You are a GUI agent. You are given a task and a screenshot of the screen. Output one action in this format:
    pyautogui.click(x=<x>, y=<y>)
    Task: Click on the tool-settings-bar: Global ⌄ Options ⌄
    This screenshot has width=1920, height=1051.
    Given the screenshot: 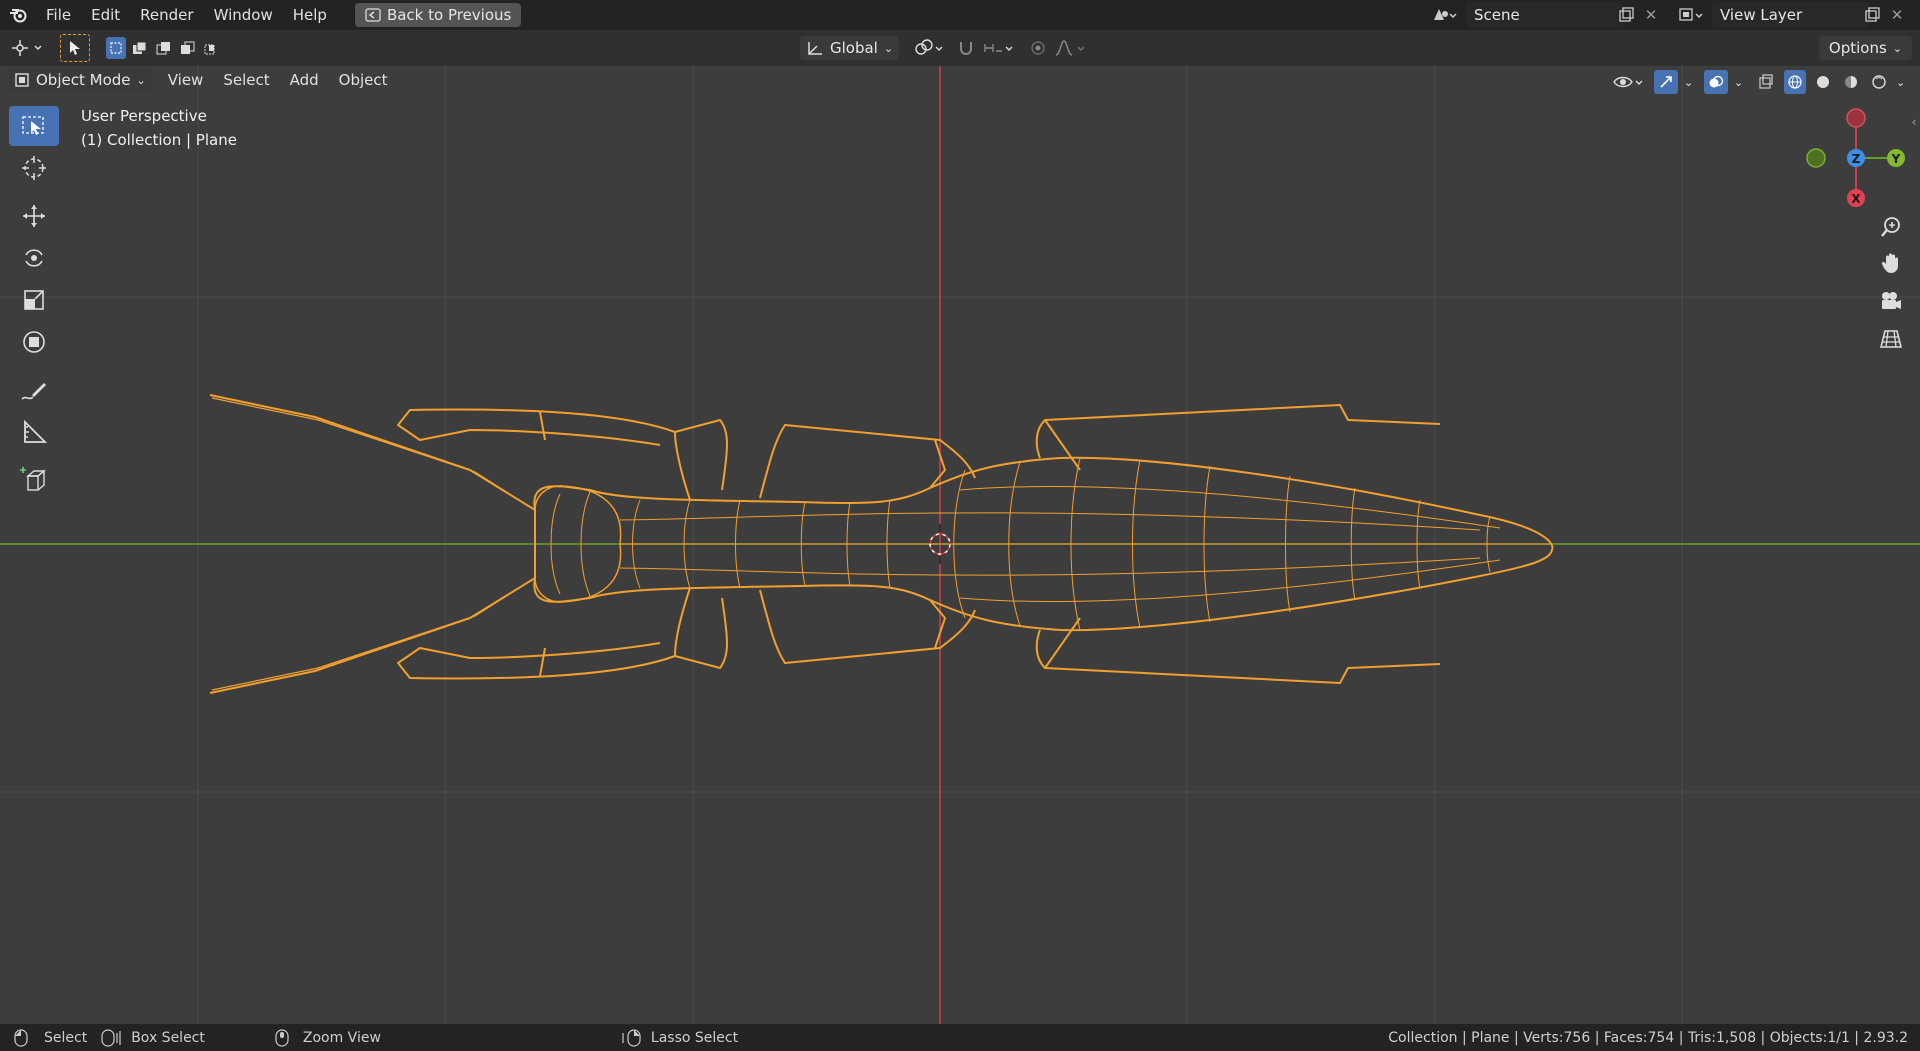 What is the action you would take?
    pyautogui.click(x=960, y=48)
    